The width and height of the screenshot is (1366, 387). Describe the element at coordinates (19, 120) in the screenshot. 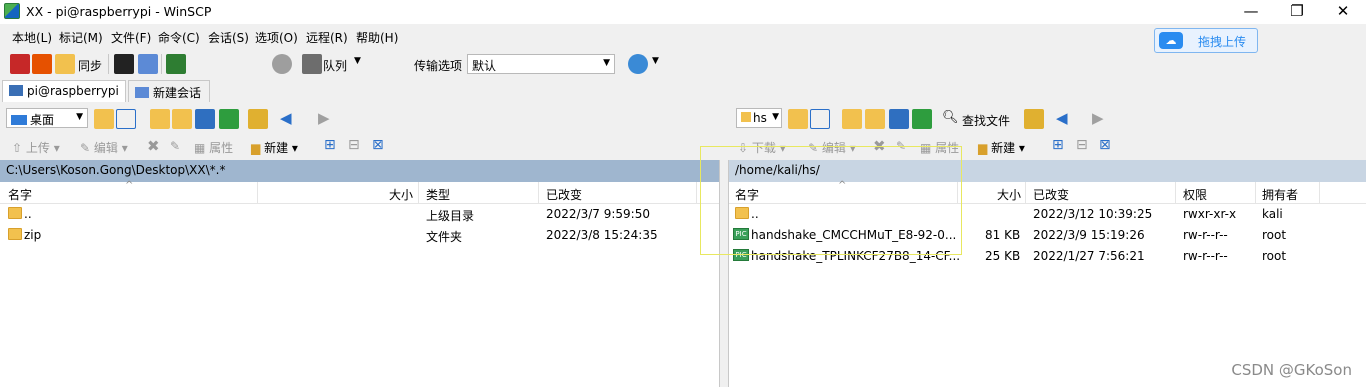

I see `desktop-icon` at that location.